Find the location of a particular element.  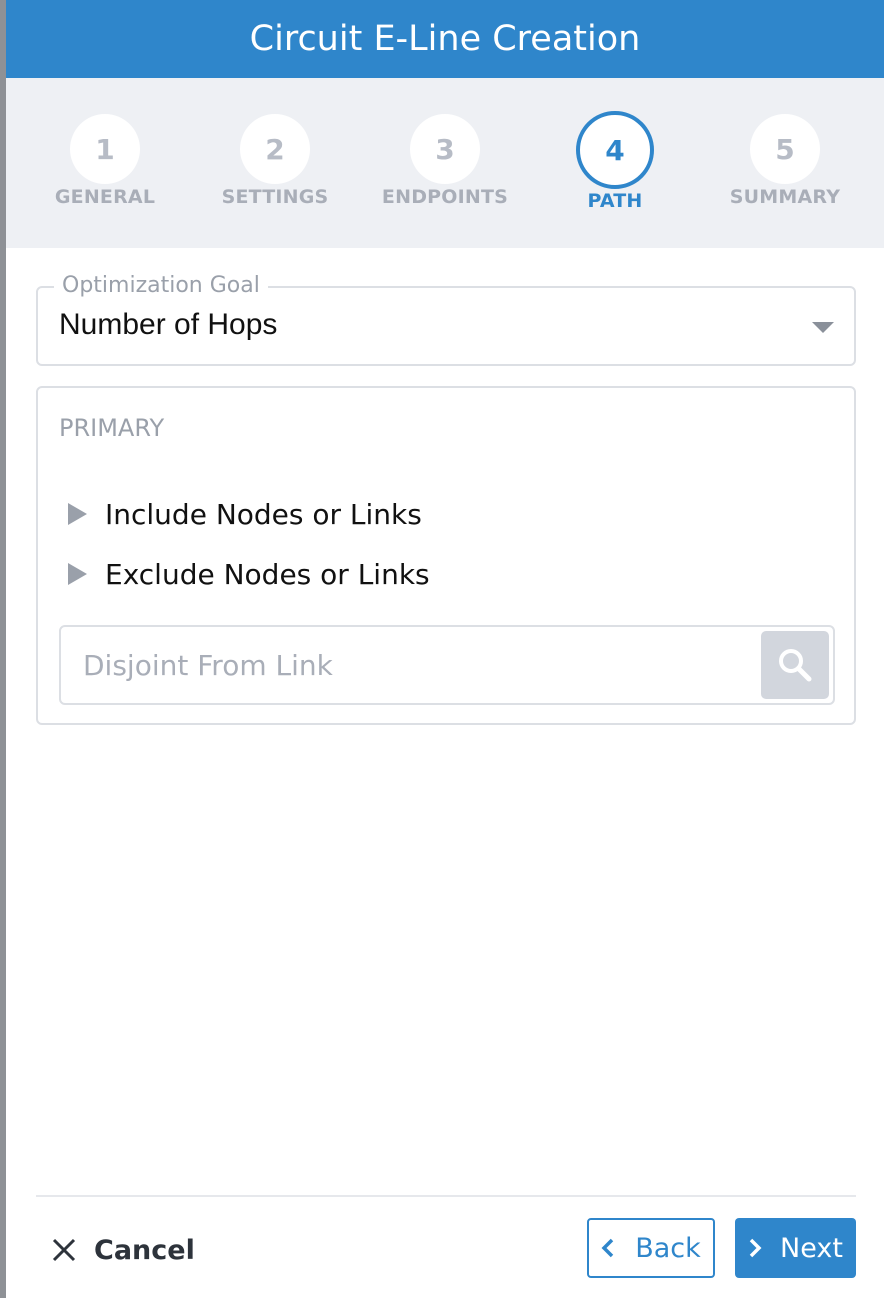

step-general: 1 GENERAL is located at coordinates (105, 163).